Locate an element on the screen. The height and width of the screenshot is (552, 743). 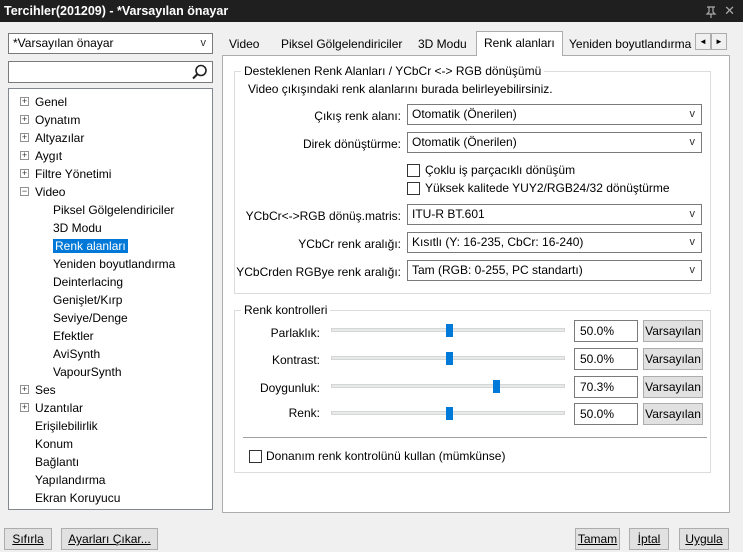
cancel-button-label: İptal is located at coordinates (649, 539).